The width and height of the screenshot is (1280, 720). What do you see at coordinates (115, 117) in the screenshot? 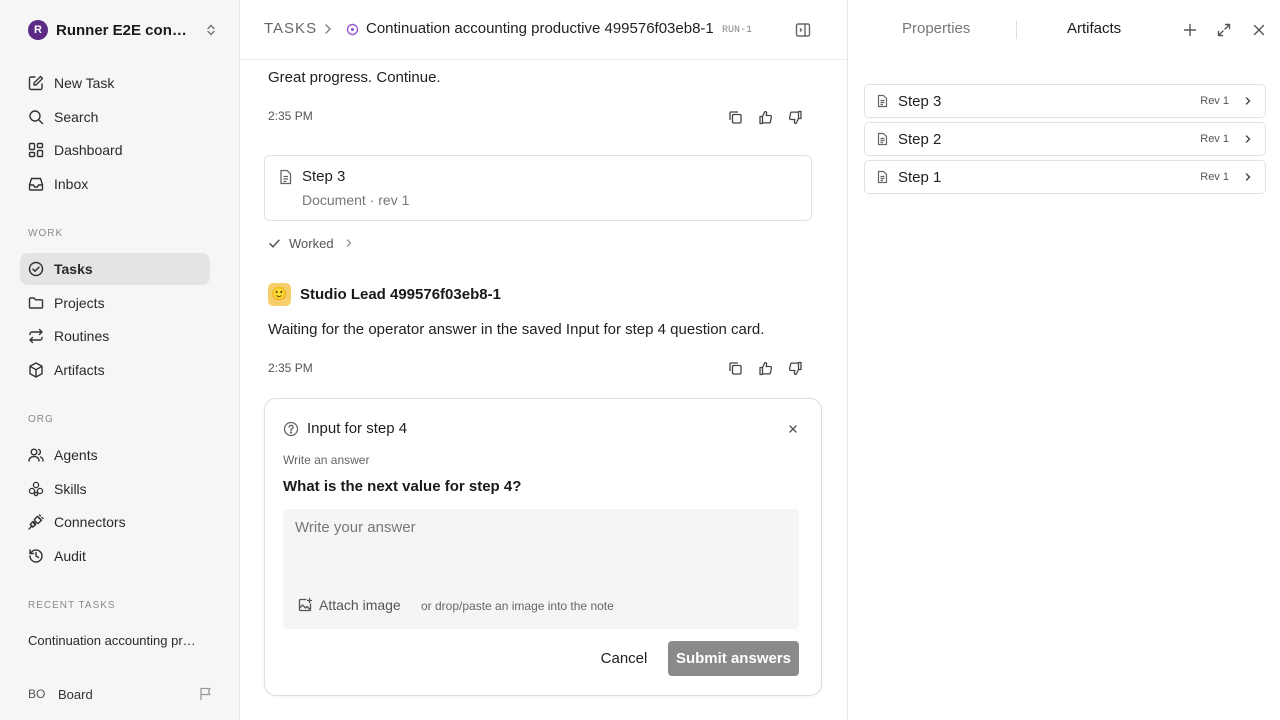
I see `nav-search: Search` at bounding box center [115, 117].